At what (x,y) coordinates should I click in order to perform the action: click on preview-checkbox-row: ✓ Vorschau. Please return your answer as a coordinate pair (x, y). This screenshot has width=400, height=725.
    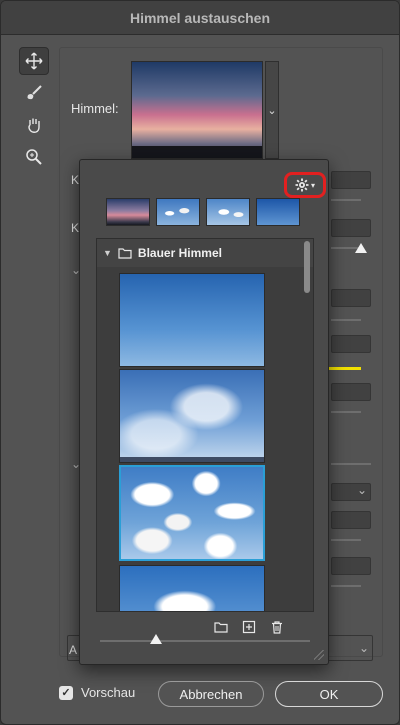
    Looking at the image, I should click on (97, 692).